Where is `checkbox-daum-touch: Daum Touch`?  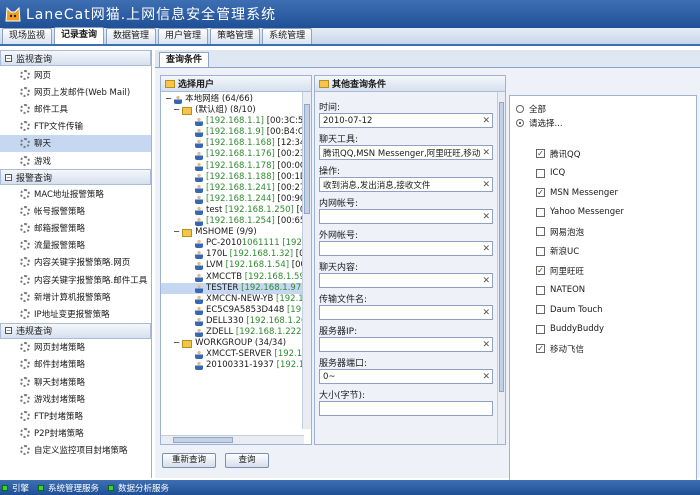 checkbox-daum-touch: Daum Touch is located at coordinates (616, 310).